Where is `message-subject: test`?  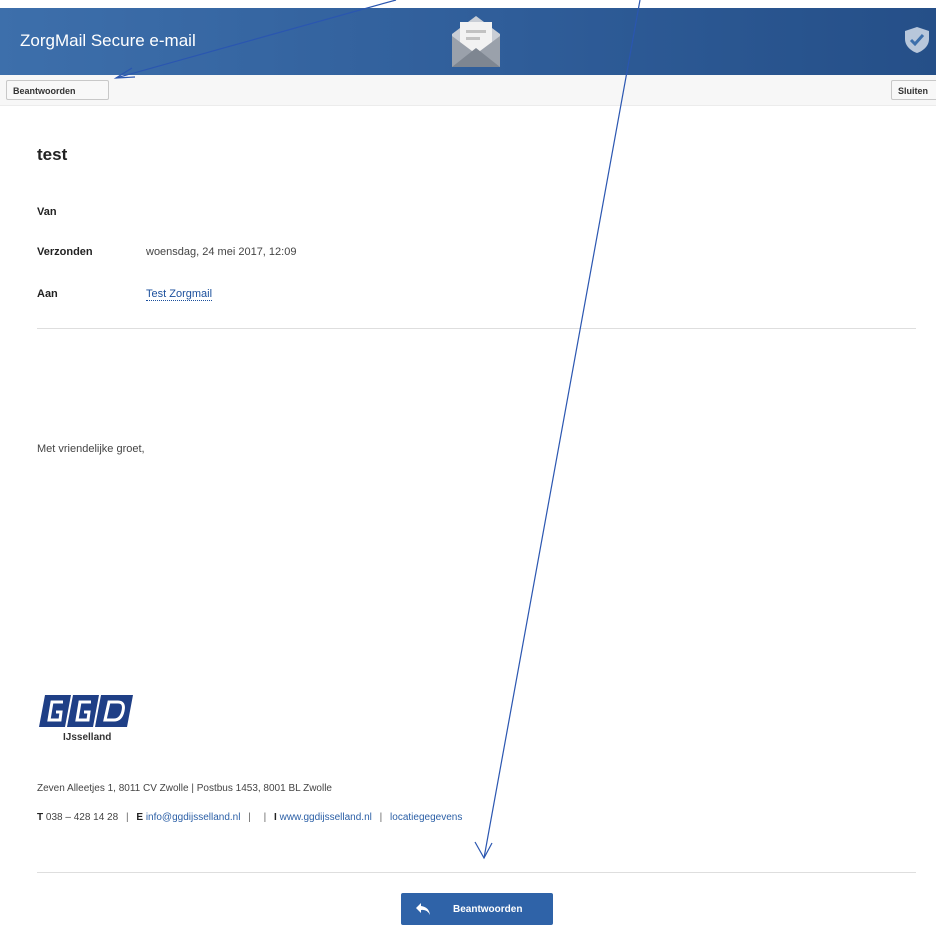
message-subject: test is located at coordinates (52, 154).